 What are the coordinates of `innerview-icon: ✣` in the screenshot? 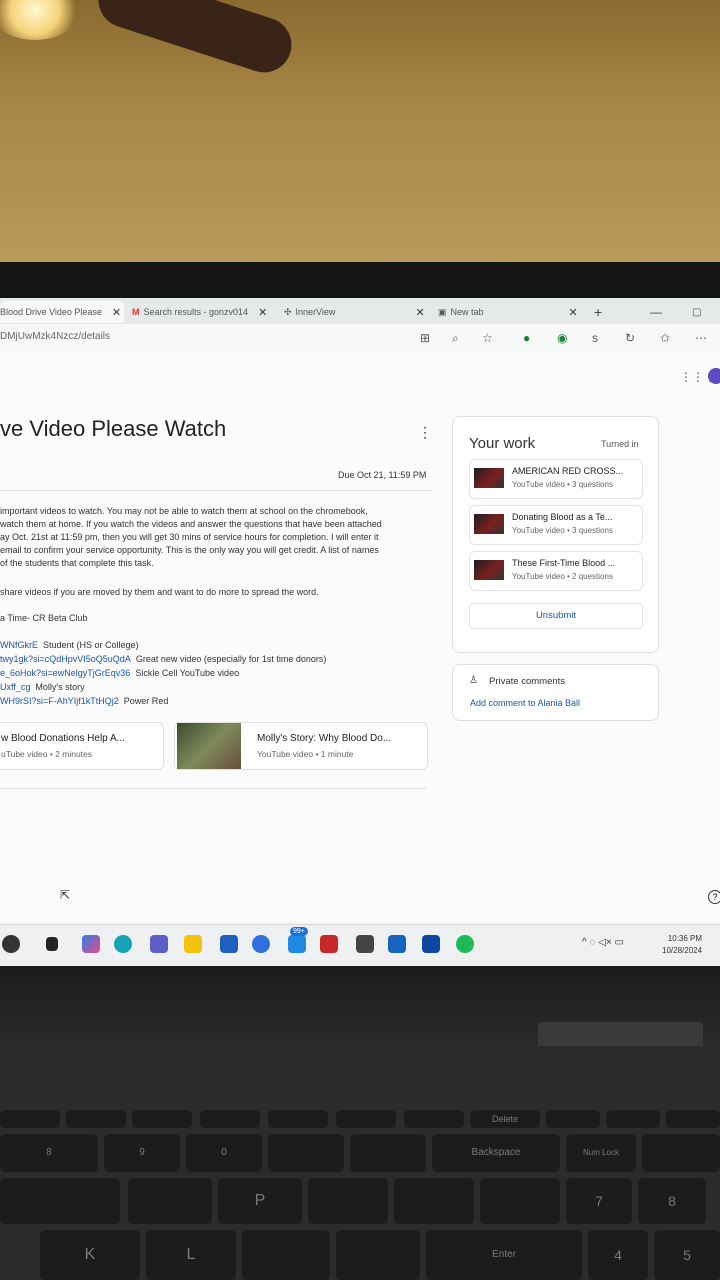 It's located at (288, 311).